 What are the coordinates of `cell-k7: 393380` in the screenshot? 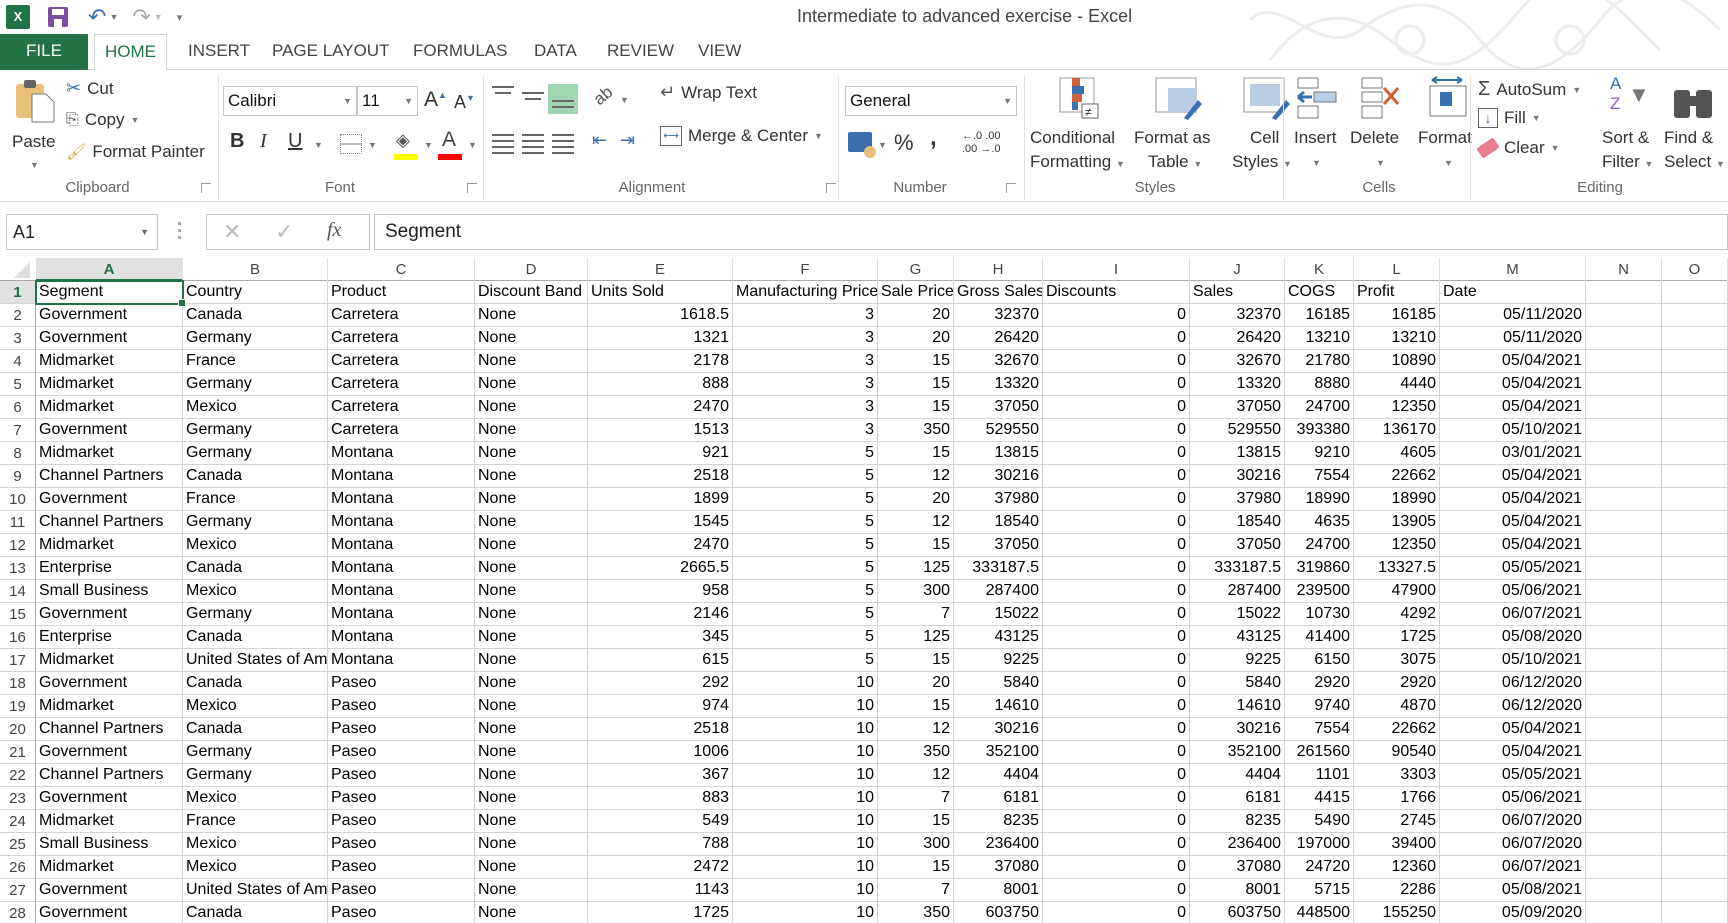 It's located at (1319, 430).